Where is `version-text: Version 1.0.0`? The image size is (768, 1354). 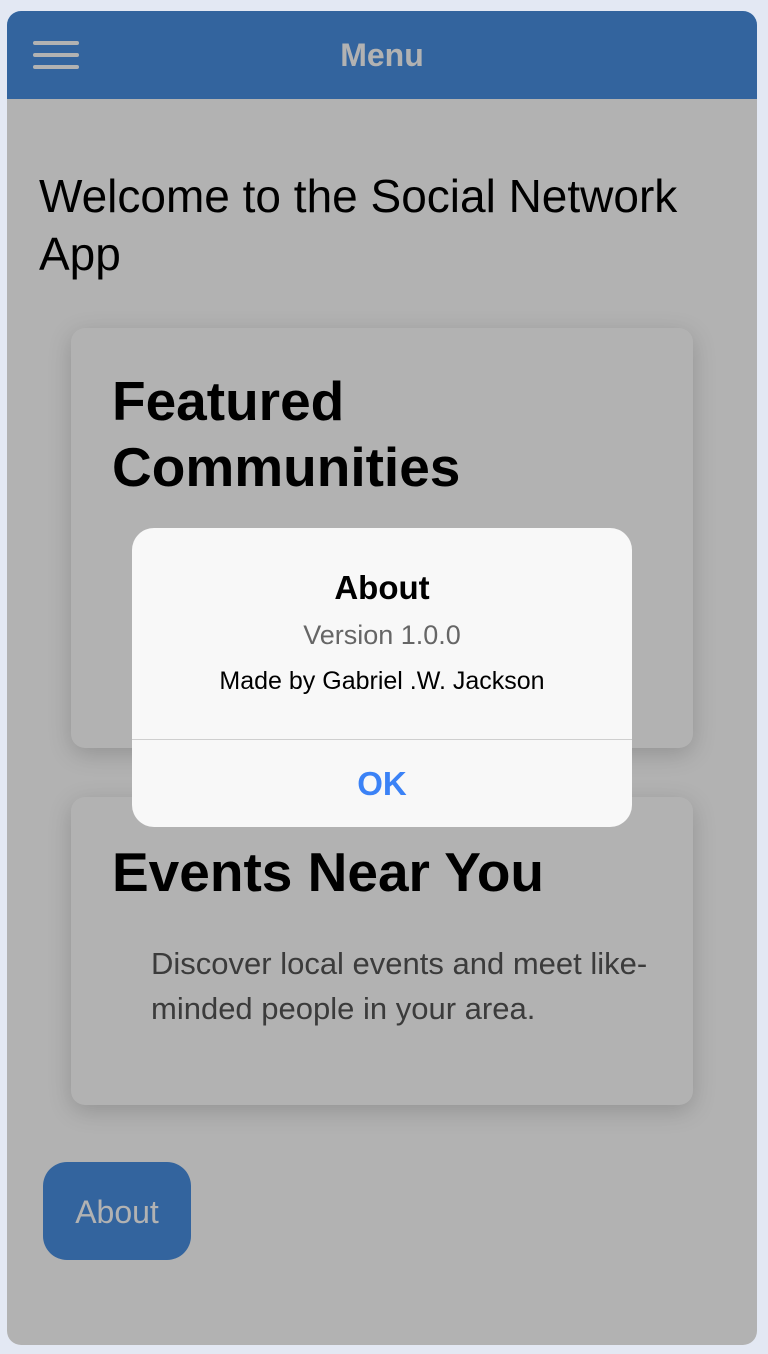 version-text: Version 1.0.0 is located at coordinates (382, 635).